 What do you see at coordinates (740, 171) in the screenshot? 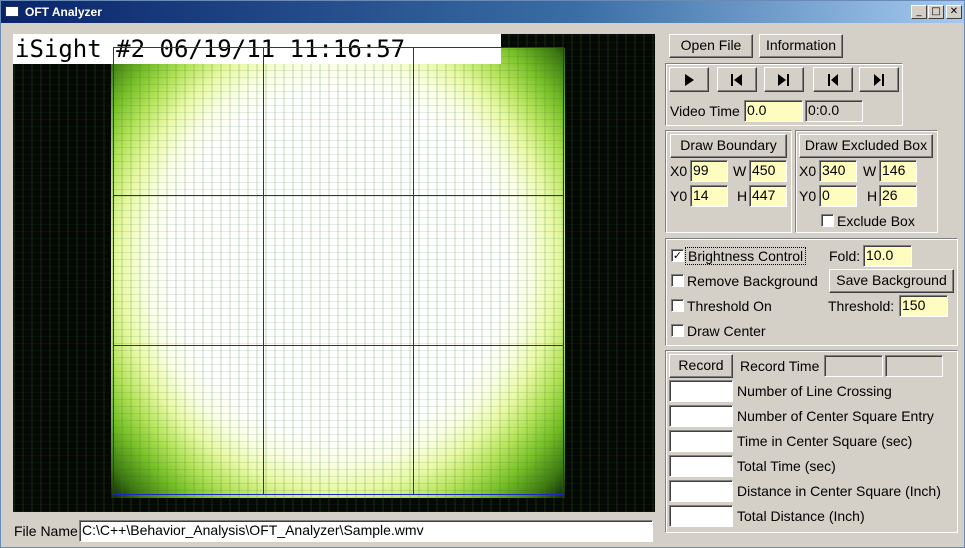
I see `boundary-w-label: W` at bounding box center [740, 171].